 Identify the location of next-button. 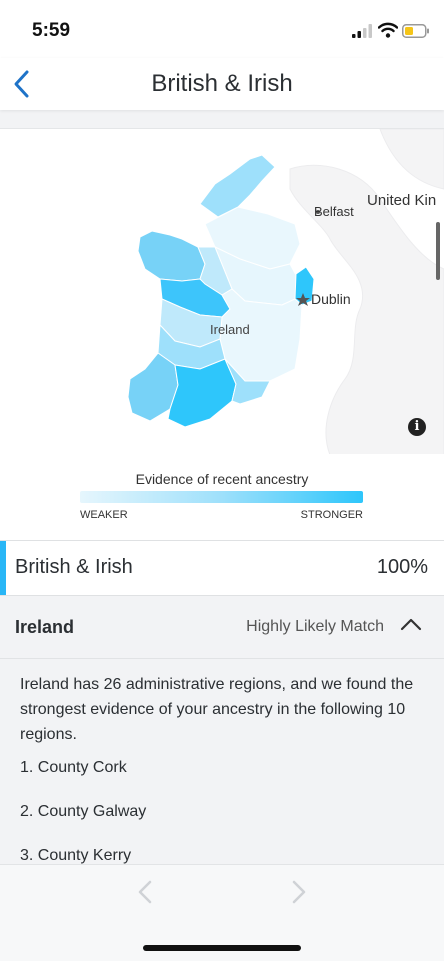
(298, 892).